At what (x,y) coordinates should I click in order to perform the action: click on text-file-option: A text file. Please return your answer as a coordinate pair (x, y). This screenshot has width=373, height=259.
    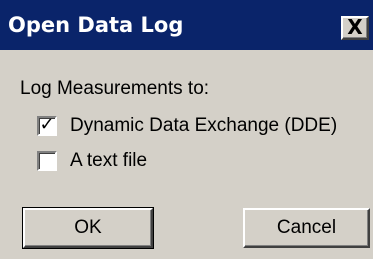
    Looking at the image, I should click on (92, 161).